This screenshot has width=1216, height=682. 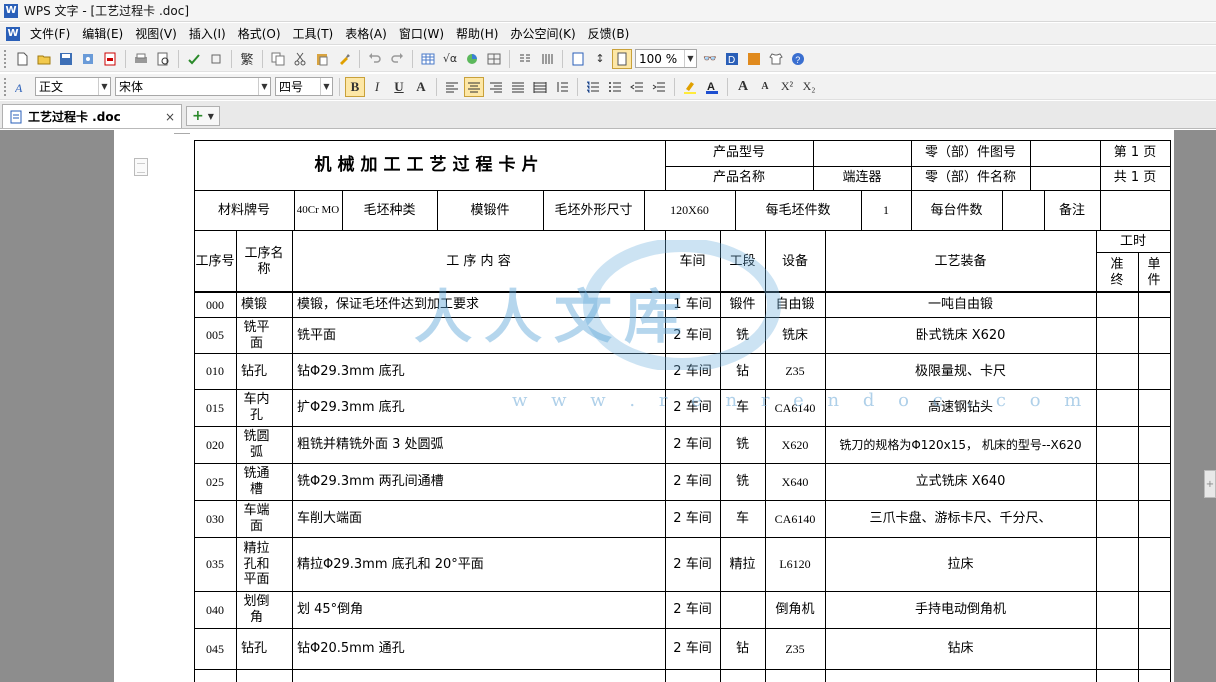 What do you see at coordinates (193, 86) in the screenshot?
I see `font-select: 宋体 ▼` at bounding box center [193, 86].